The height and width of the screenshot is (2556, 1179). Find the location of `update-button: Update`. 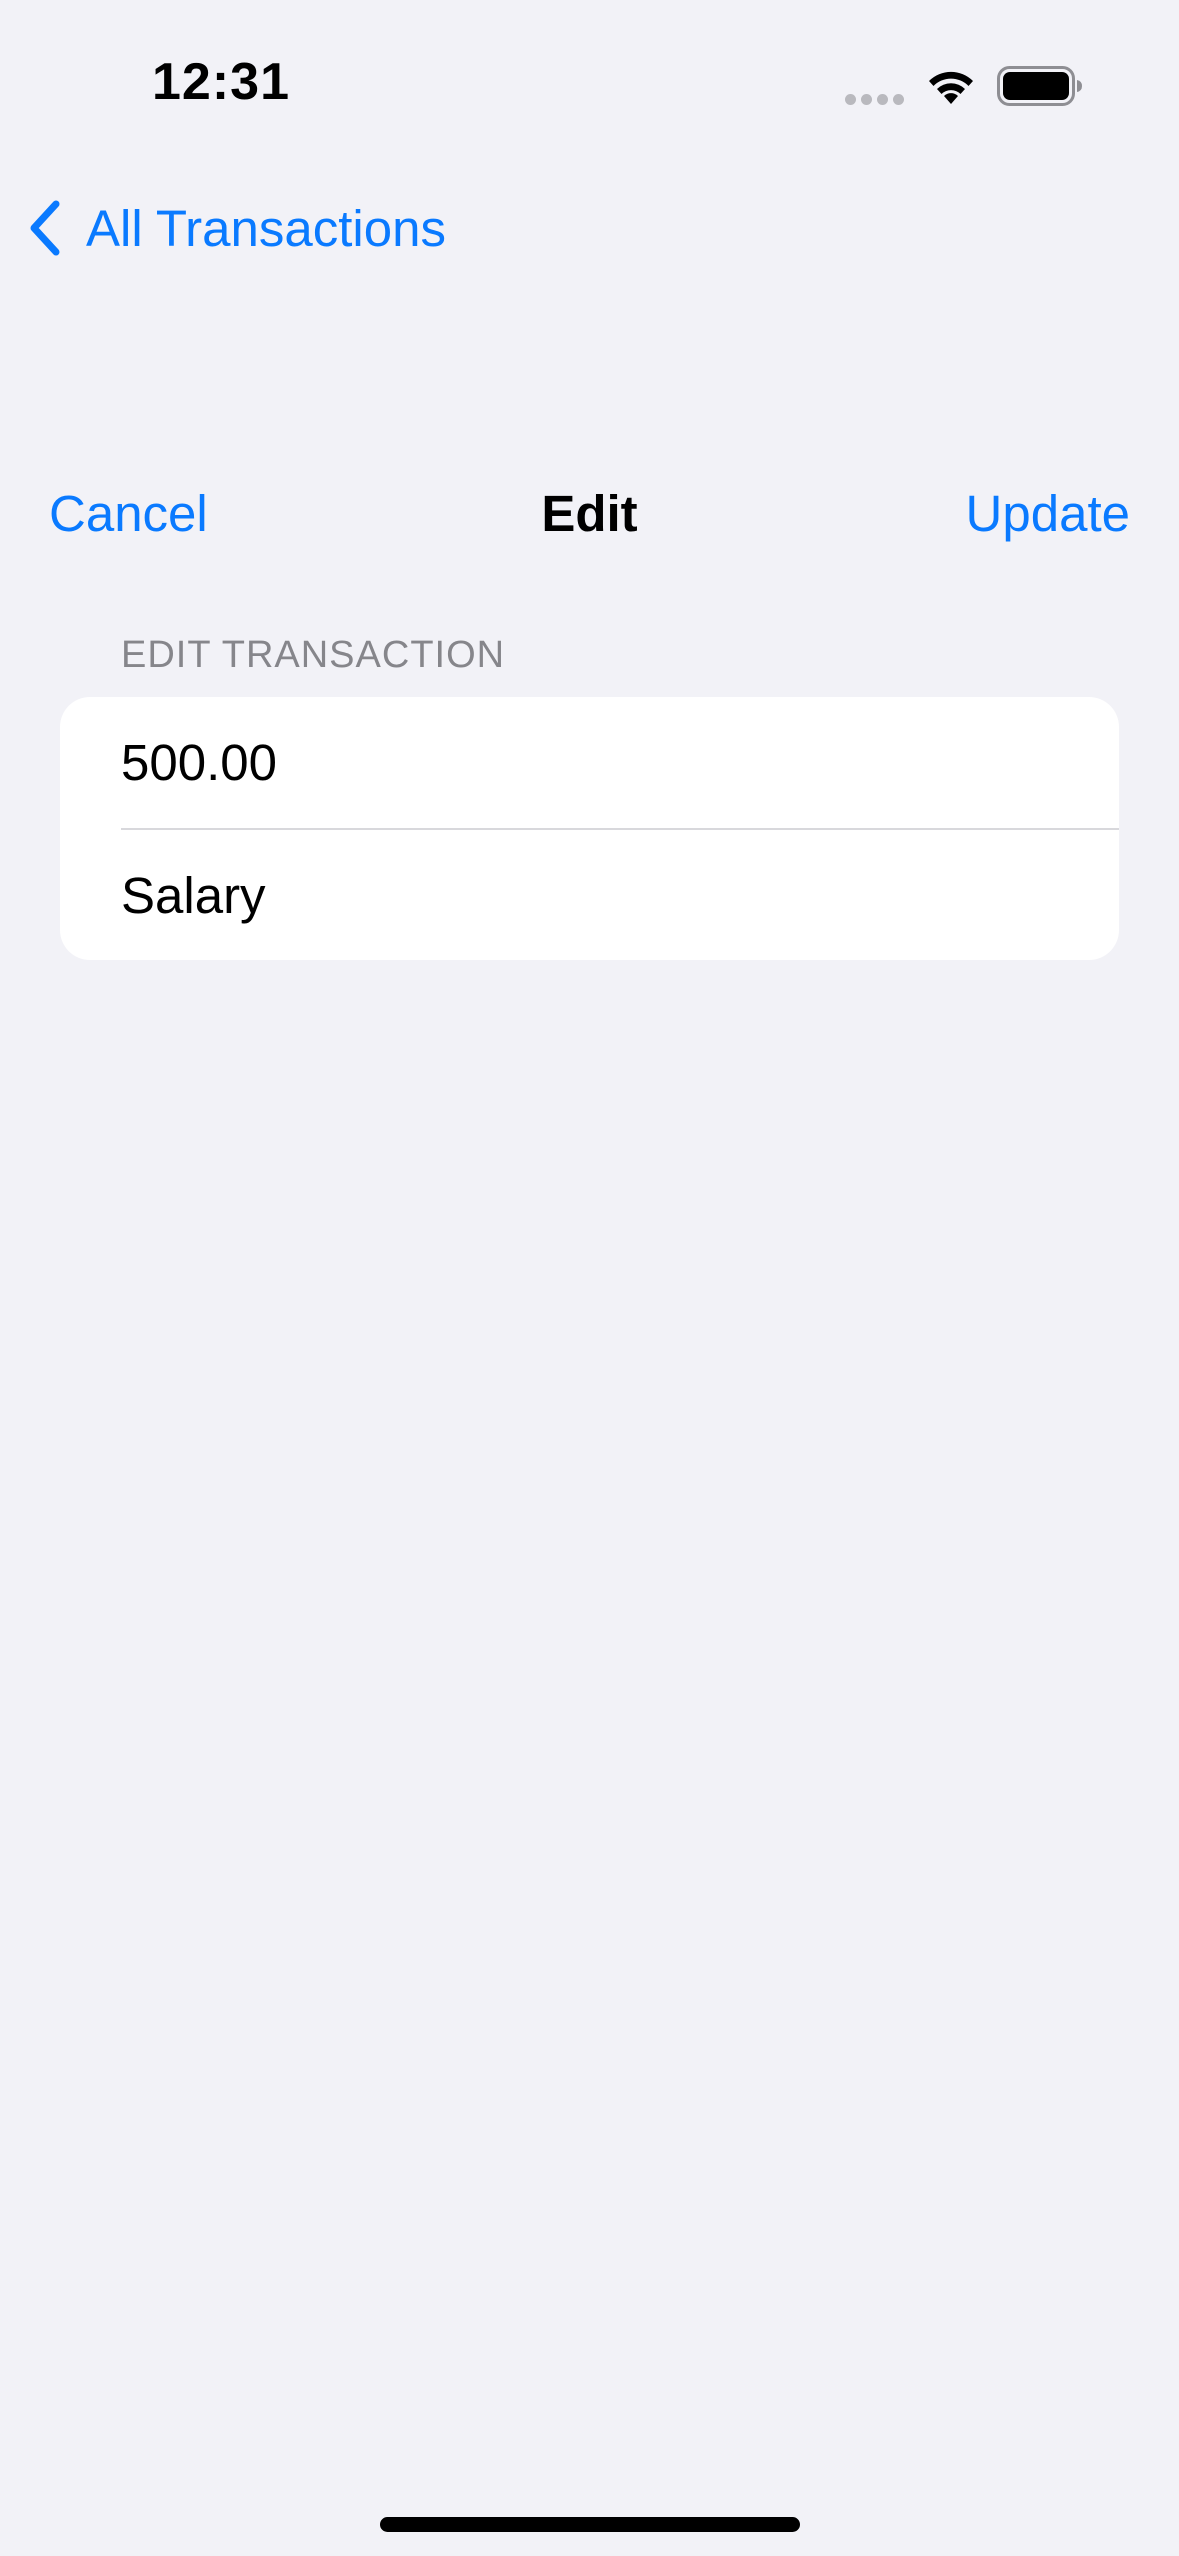

update-button: Update is located at coordinates (1048, 513).